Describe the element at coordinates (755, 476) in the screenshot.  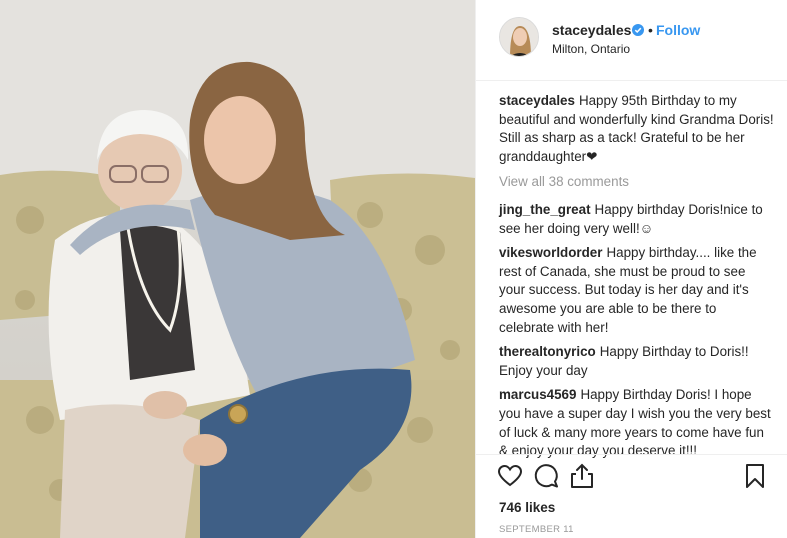
I see `bookmark-icon` at that location.